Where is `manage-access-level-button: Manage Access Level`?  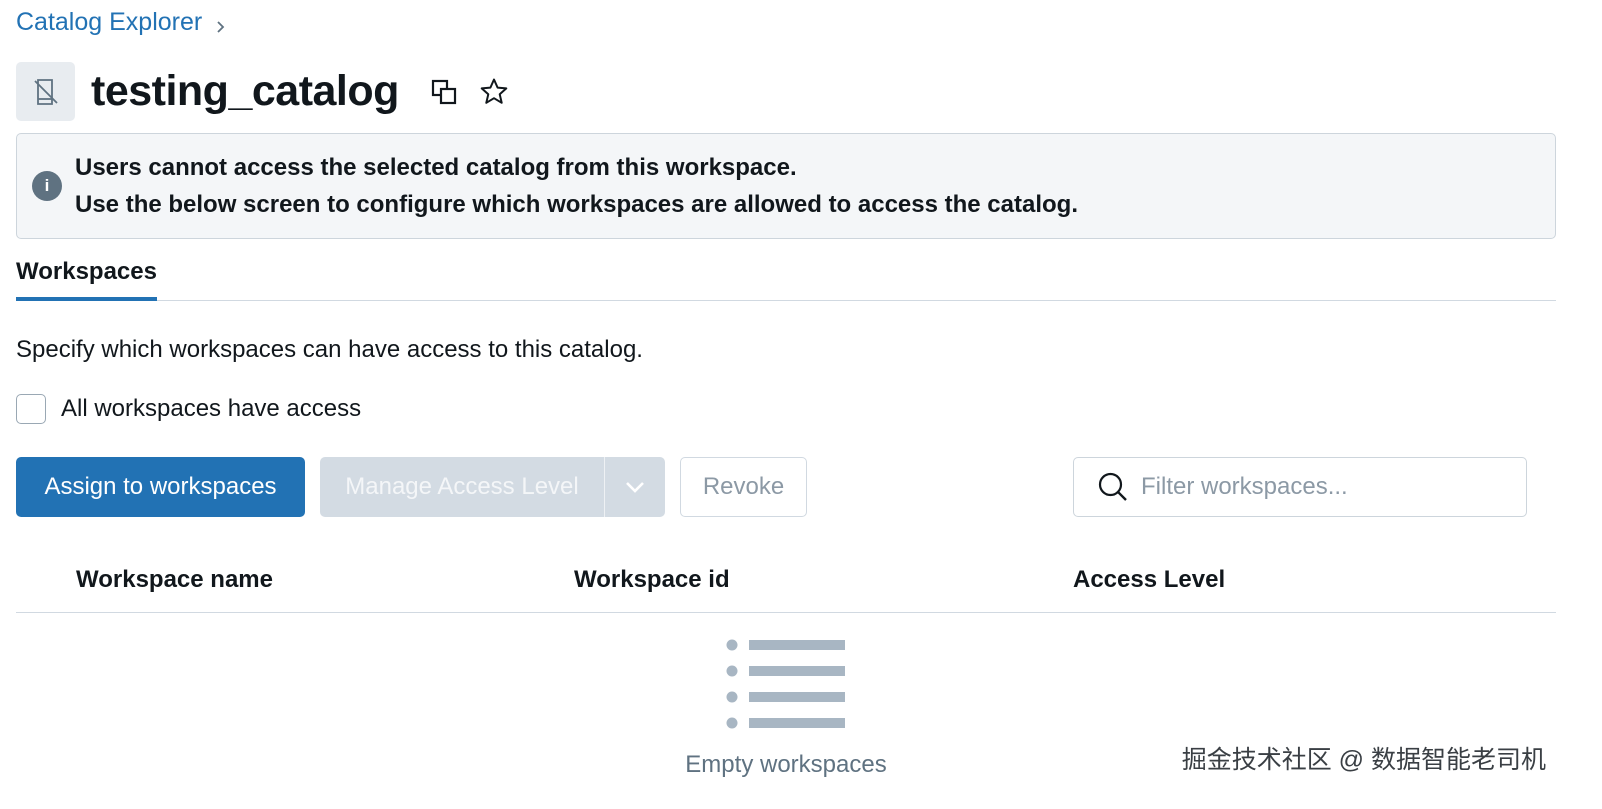
manage-access-level-button: Manage Access Level is located at coordinates (462, 487).